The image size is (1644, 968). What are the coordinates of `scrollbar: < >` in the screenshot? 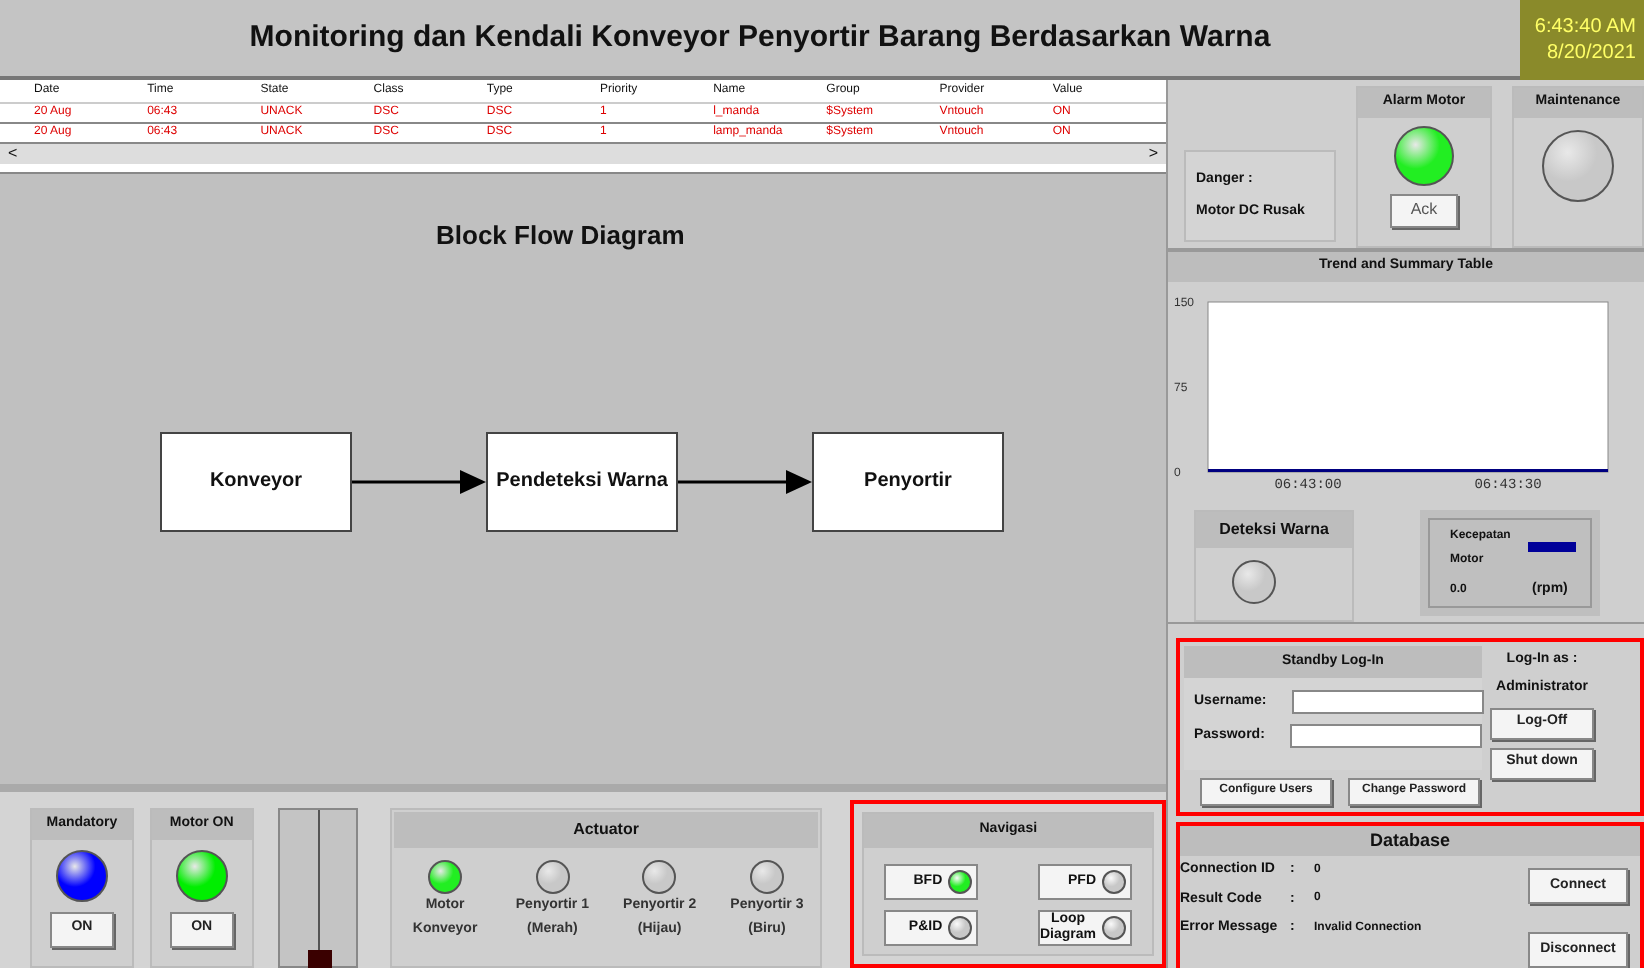 It's located at (583, 154).